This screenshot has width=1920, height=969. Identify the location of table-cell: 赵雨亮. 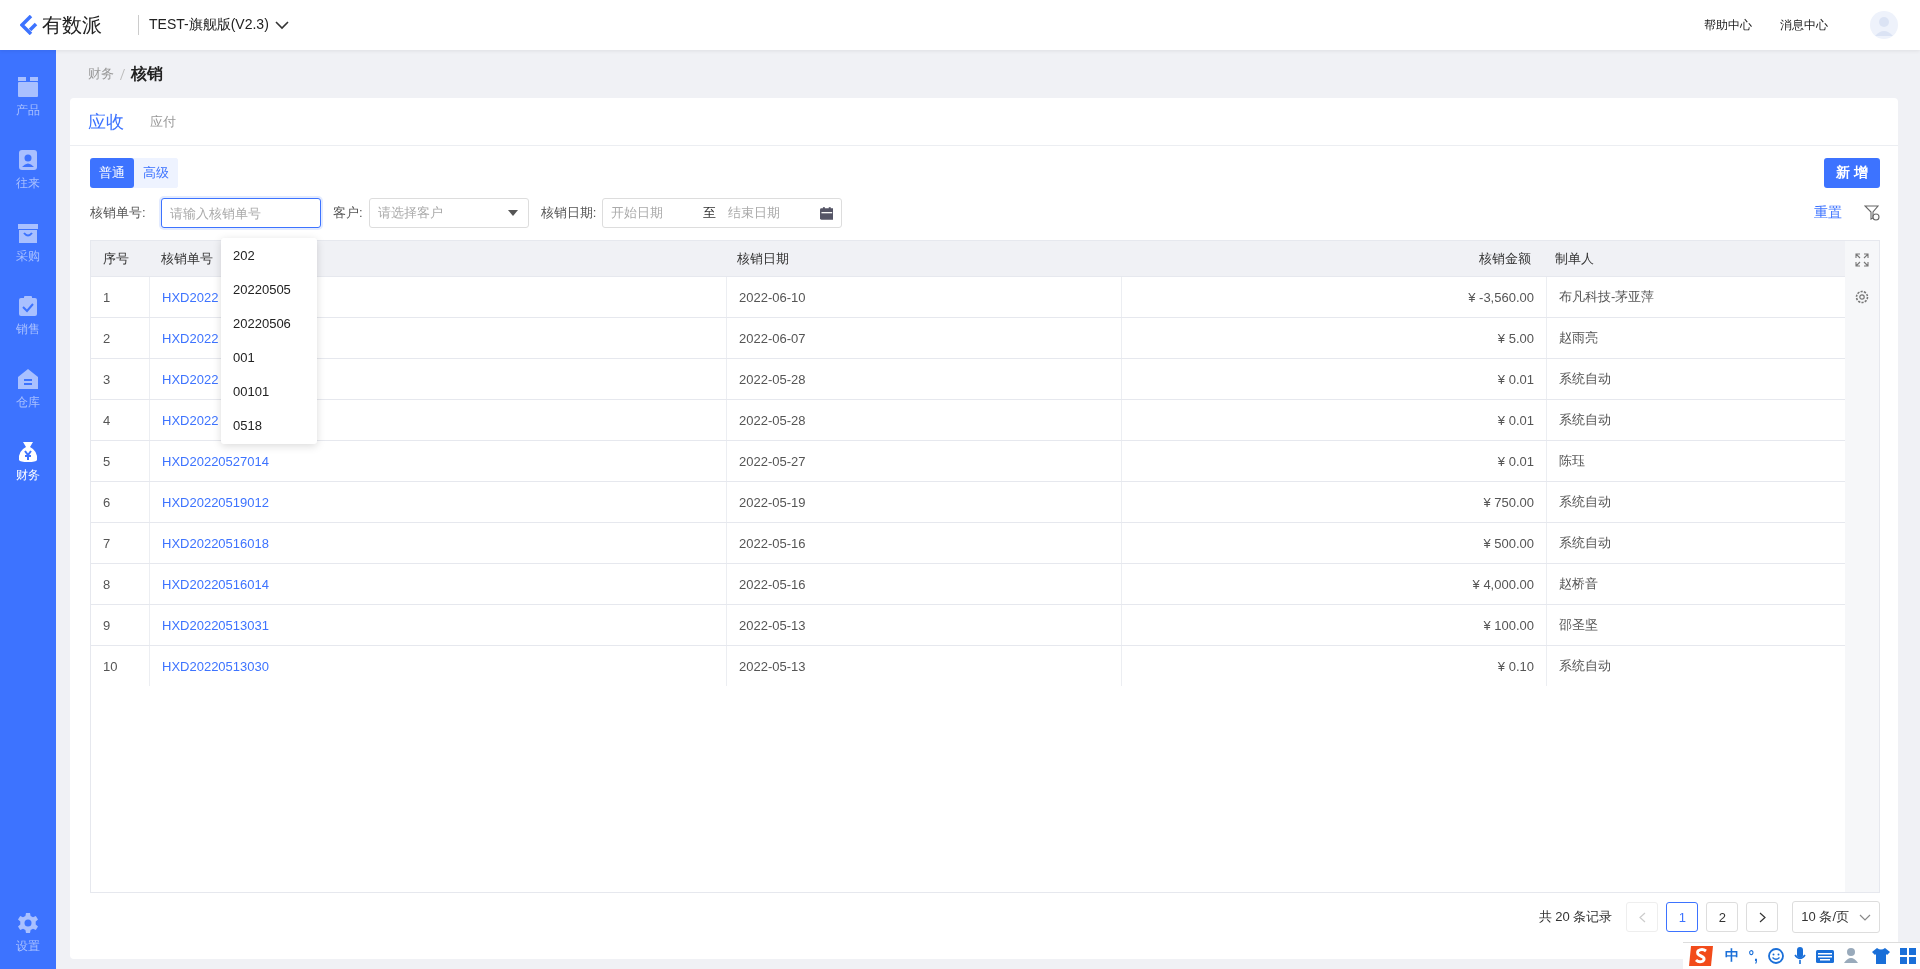
(1578, 338).